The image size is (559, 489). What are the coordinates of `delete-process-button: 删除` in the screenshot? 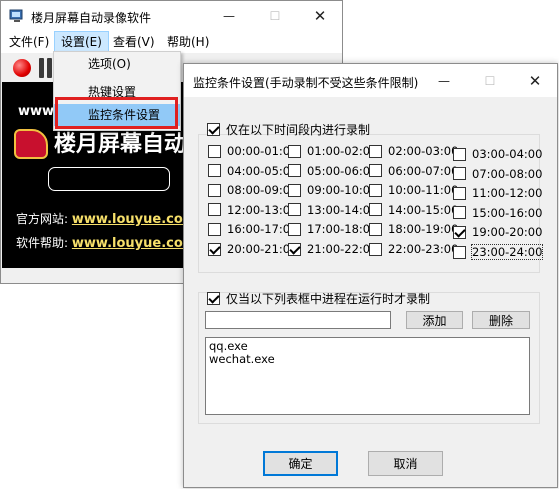 It's located at (501, 320).